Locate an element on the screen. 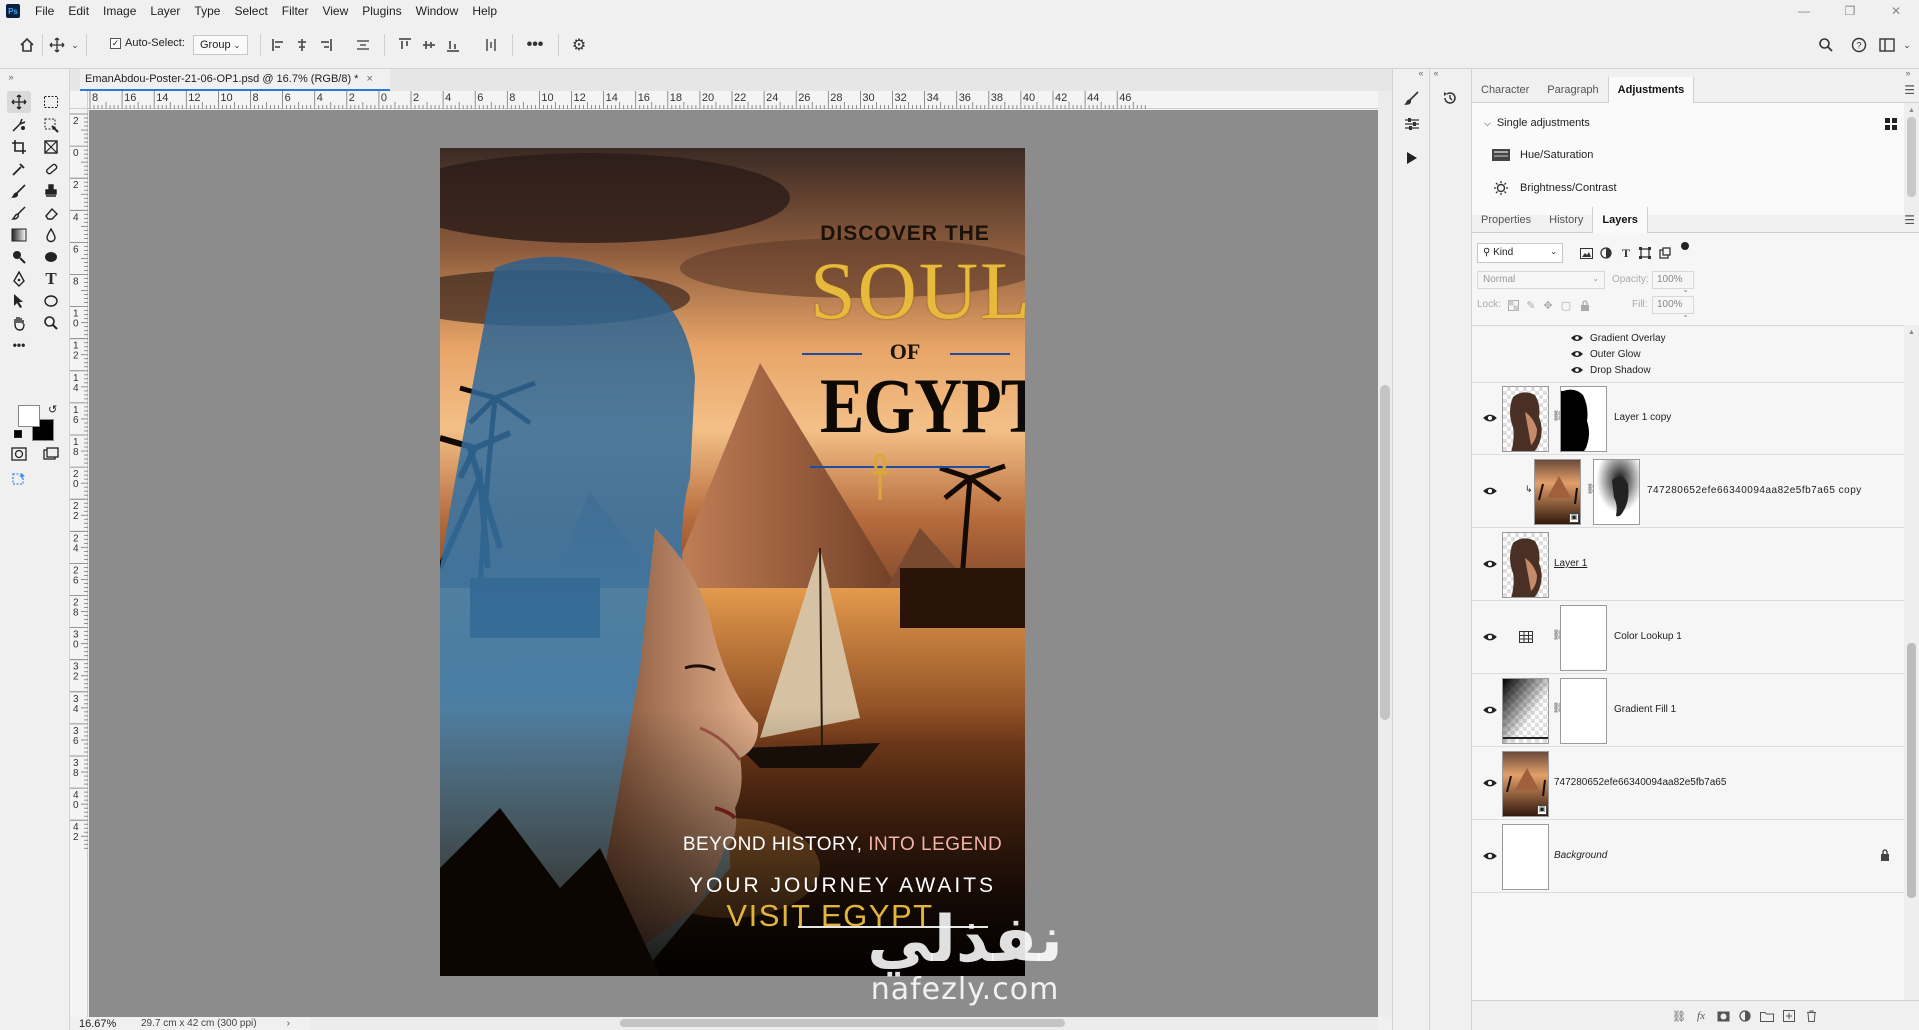  zoom-tool-icon is located at coordinates (51, 323).